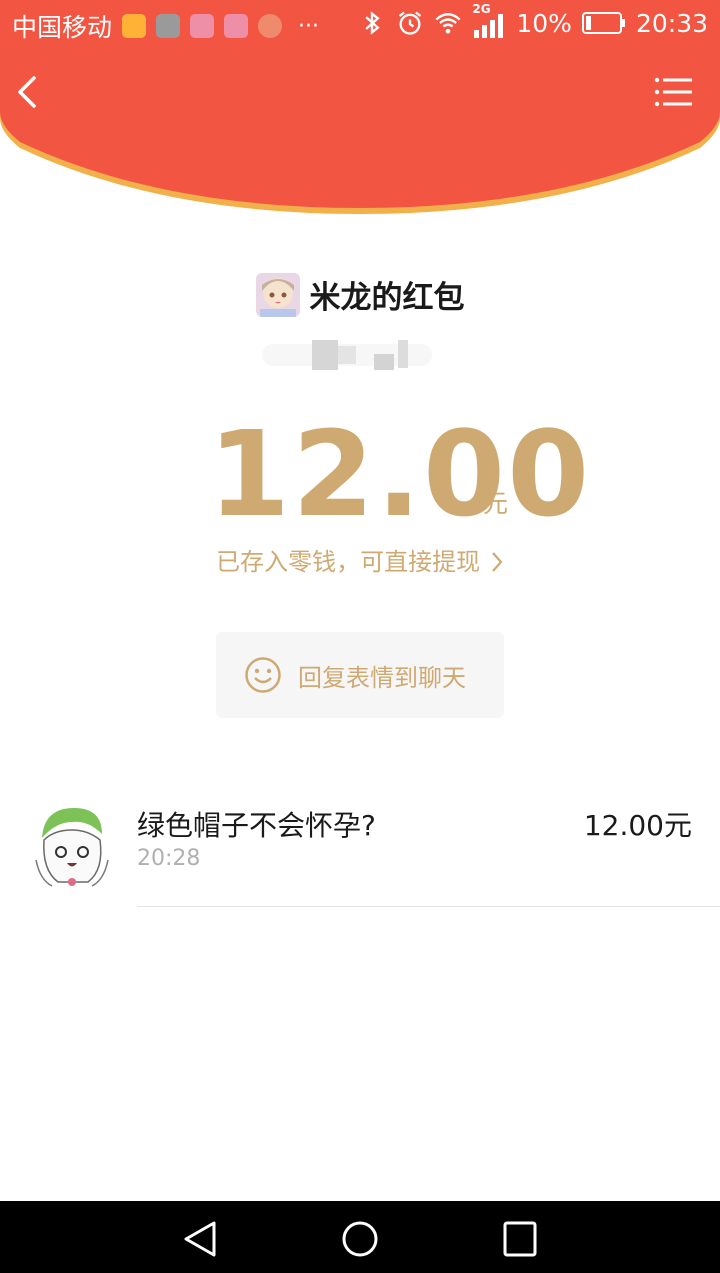 Image resolution: width=720 pixels, height=1273 pixels. I want to click on sender-avatar, so click(277, 294).